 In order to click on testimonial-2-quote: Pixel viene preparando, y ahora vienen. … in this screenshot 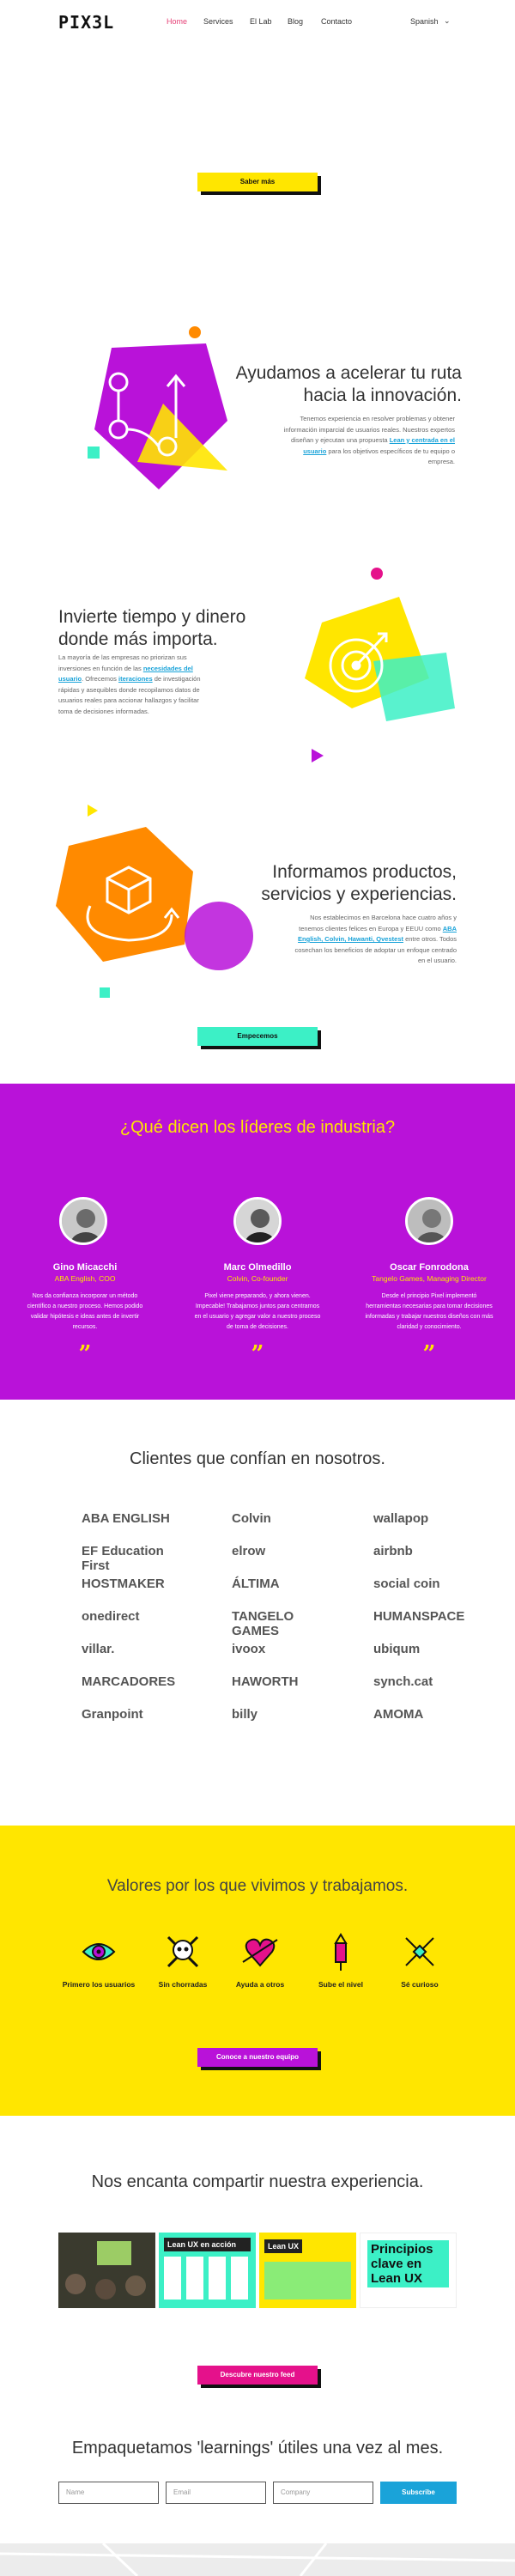, I will do `click(257, 1312)`.